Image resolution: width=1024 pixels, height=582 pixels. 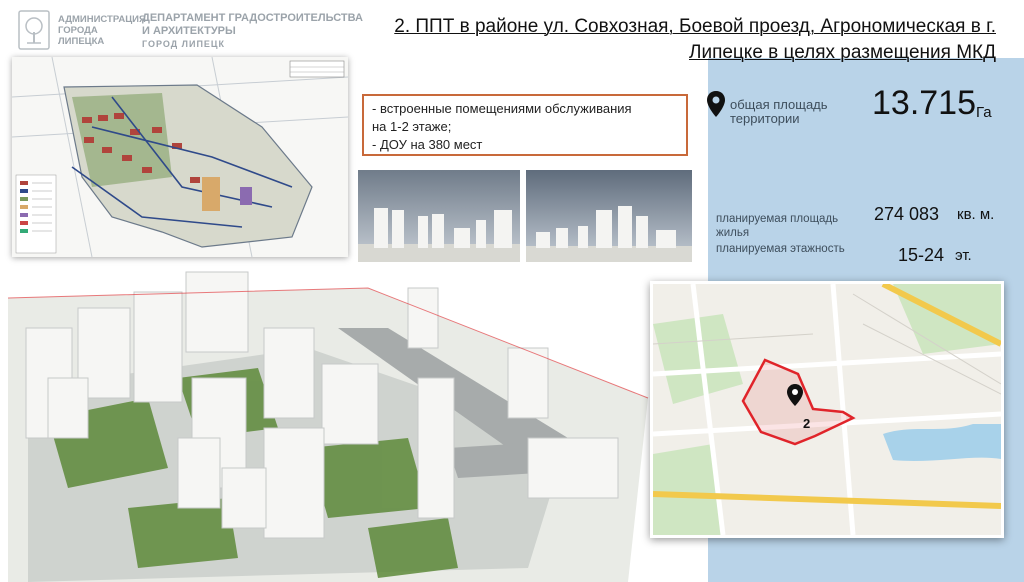 I want to click on area-label: общая площадь территории, so click(x=779, y=111).